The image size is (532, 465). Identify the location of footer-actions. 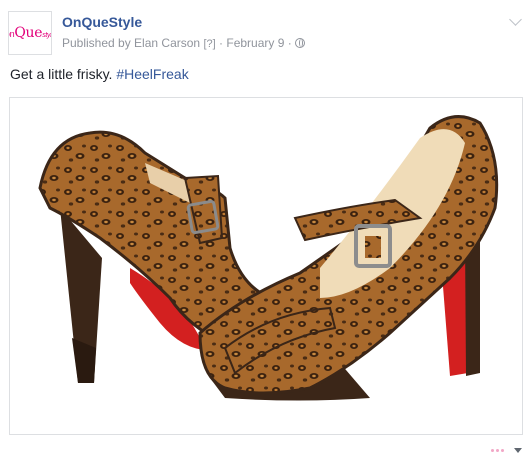
(506, 450).